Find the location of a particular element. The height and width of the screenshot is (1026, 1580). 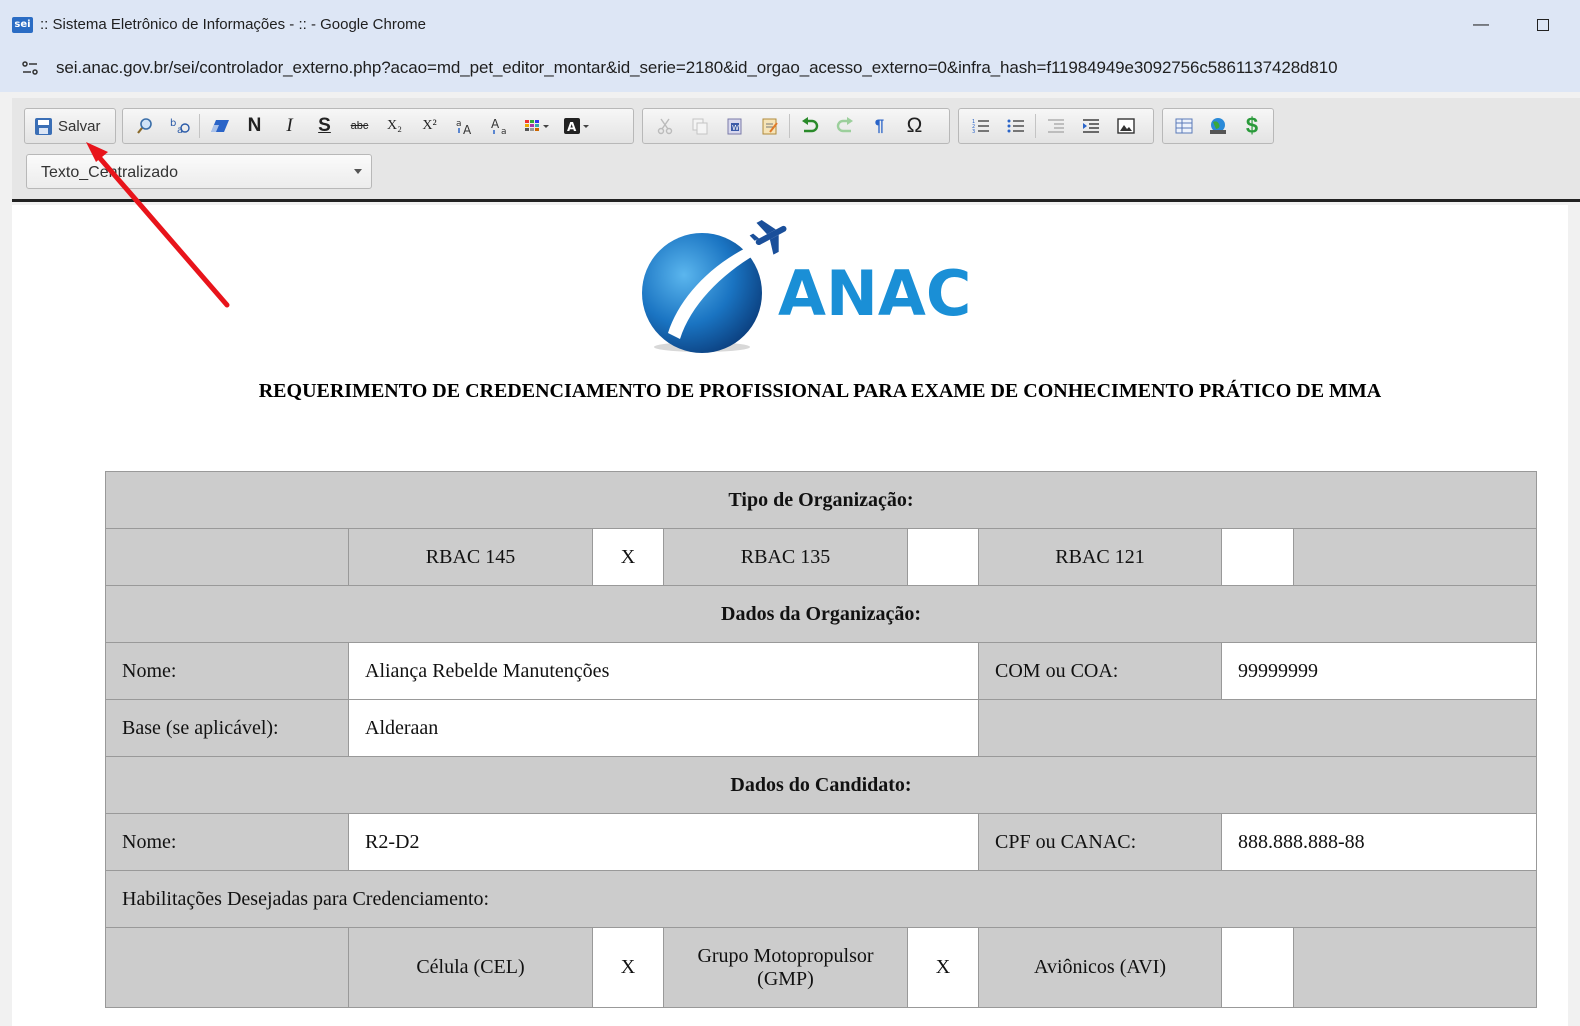

undo-icon is located at coordinates (809, 125).